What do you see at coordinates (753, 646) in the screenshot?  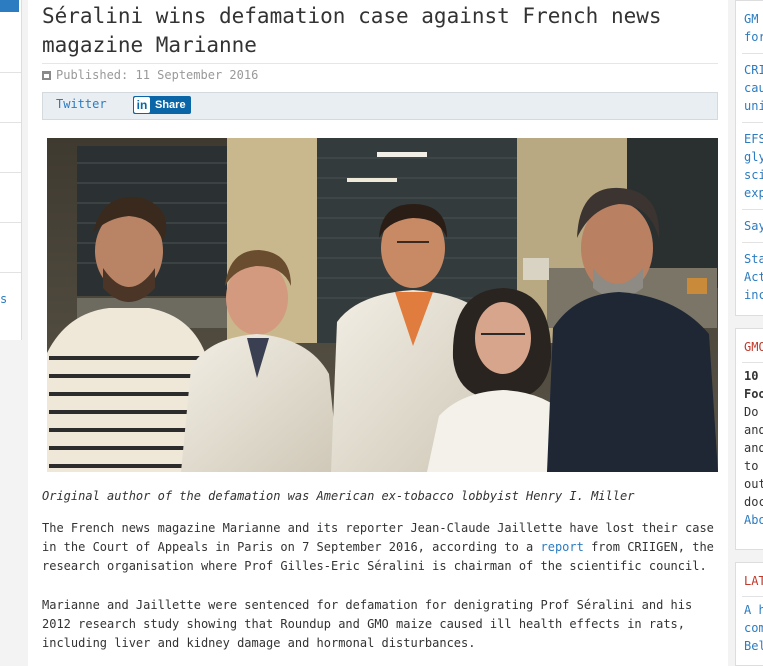 I see `latest-link: Bel` at bounding box center [753, 646].